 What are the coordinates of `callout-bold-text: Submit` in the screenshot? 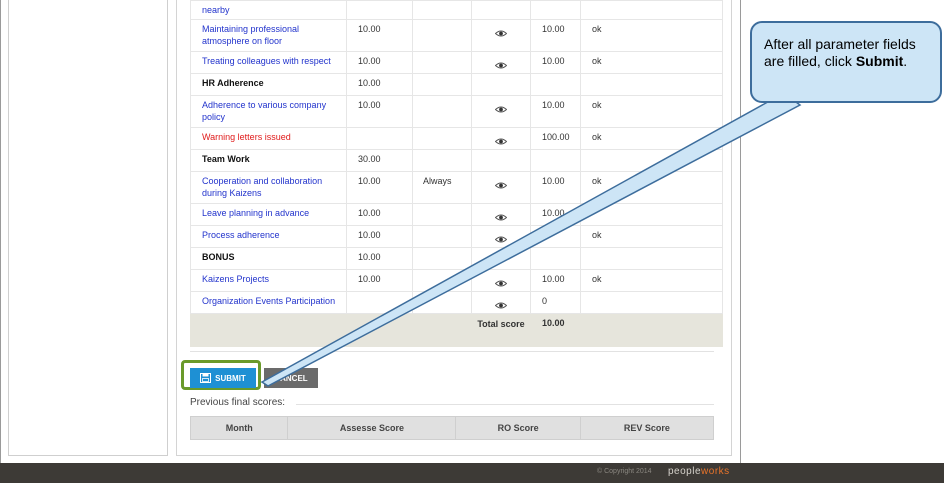 It's located at (879, 61).